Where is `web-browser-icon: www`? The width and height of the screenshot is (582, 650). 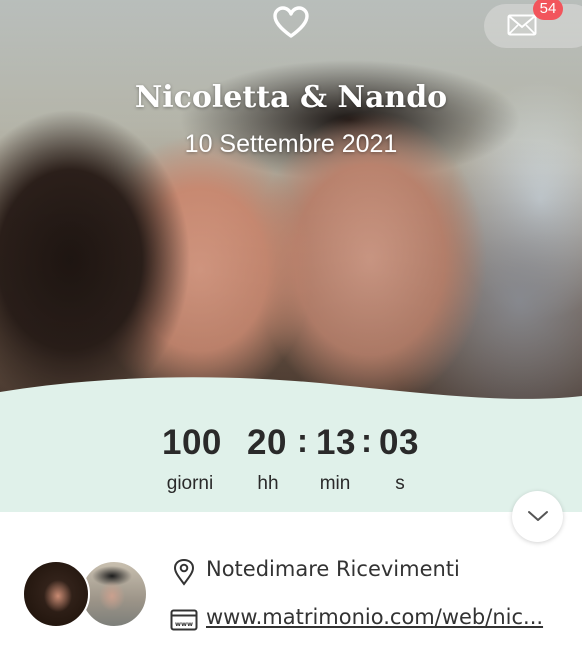 web-browser-icon: www is located at coordinates (184, 620).